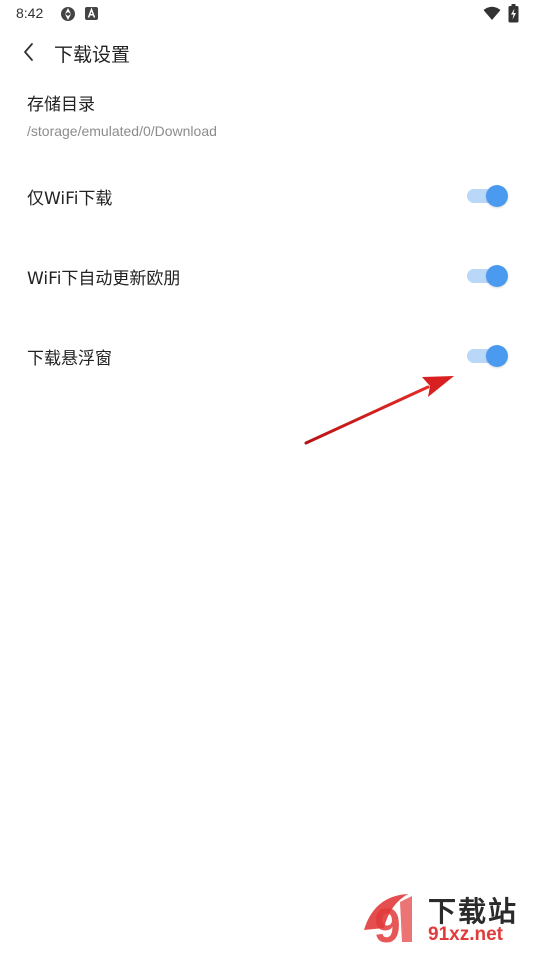 Image resolution: width=534 pixels, height=954 pixels. Describe the element at coordinates (447, 920) in the screenshot. I see `watermark: 9 下载站 91xz.net` at that location.